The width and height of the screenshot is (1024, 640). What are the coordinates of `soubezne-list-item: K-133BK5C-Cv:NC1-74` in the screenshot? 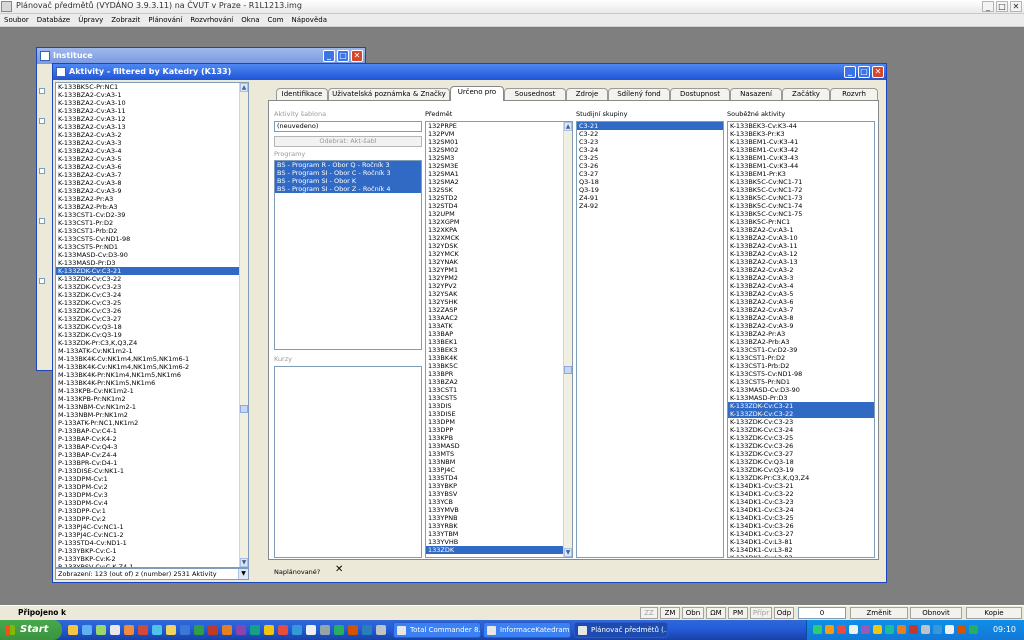 It's located at (801, 206).